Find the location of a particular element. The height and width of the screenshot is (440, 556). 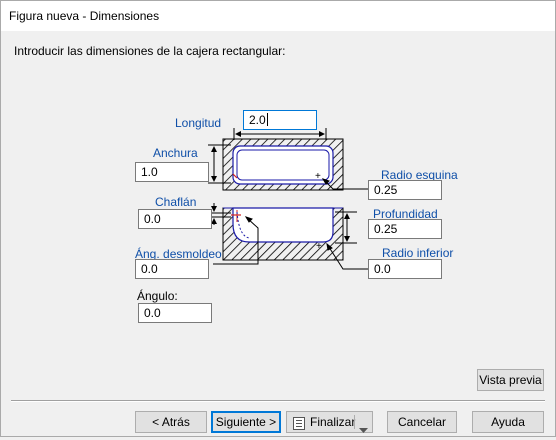

longitud-value: 2.0 is located at coordinates (257, 120).